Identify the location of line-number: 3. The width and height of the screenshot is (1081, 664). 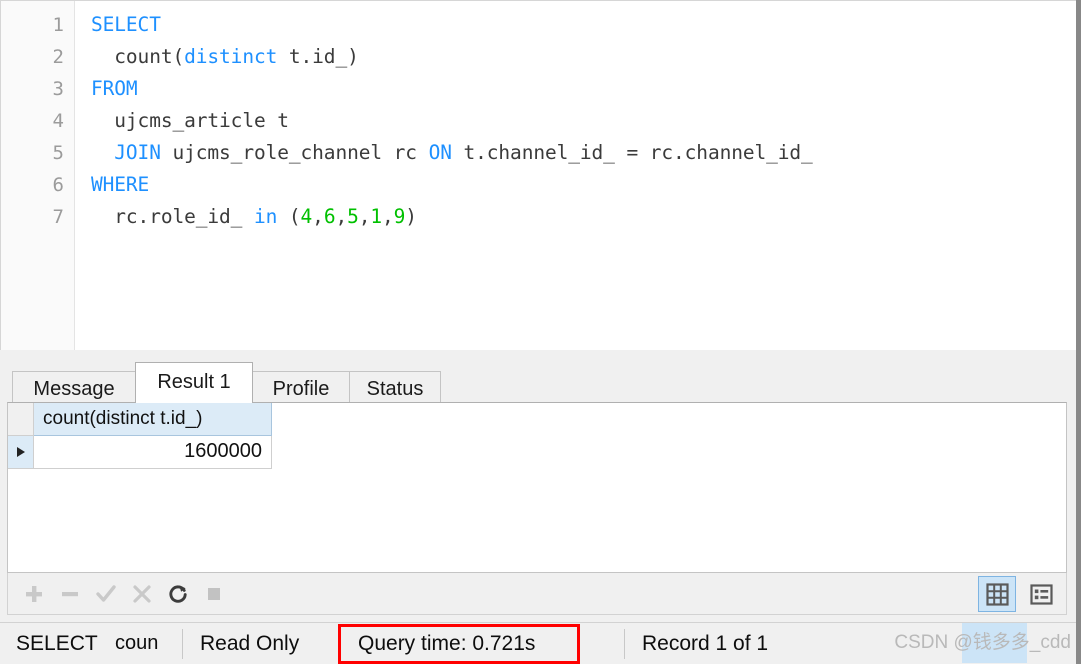
(58, 89).